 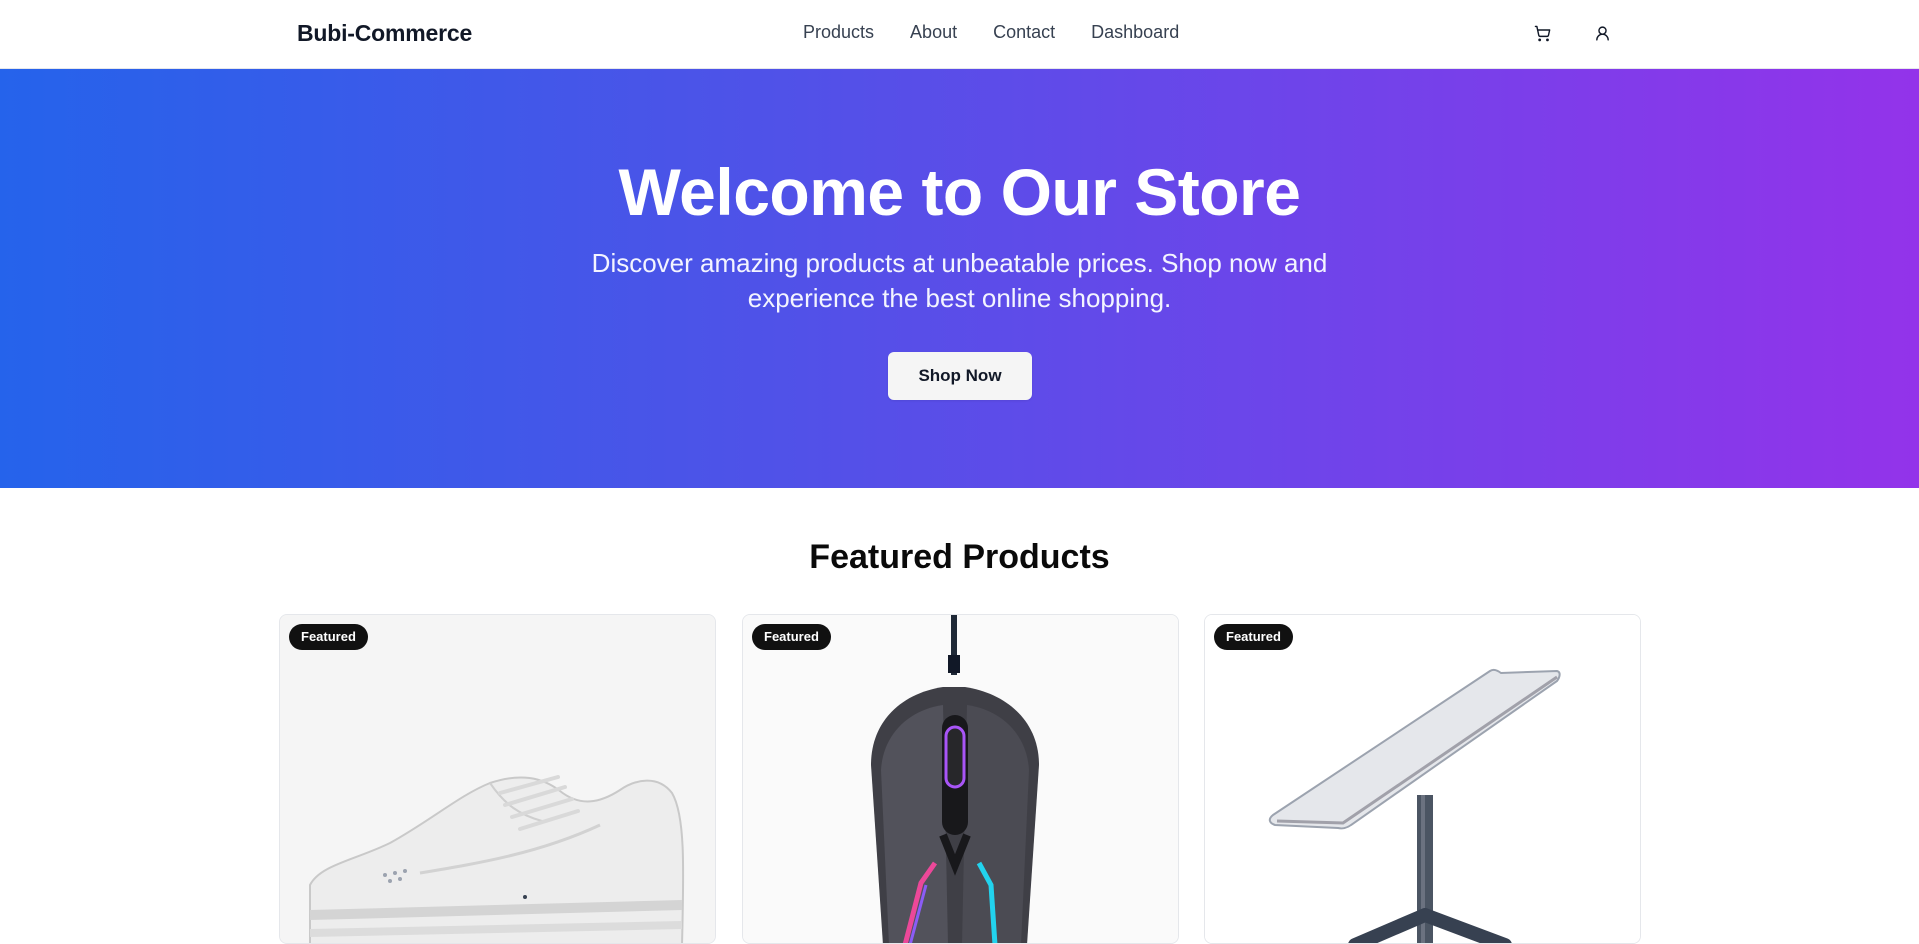 What do you see at coordinates (384, 33) in the screenshot?
I see `brand-logo: Bubi-Commerce` at bounding box center [384, 33].